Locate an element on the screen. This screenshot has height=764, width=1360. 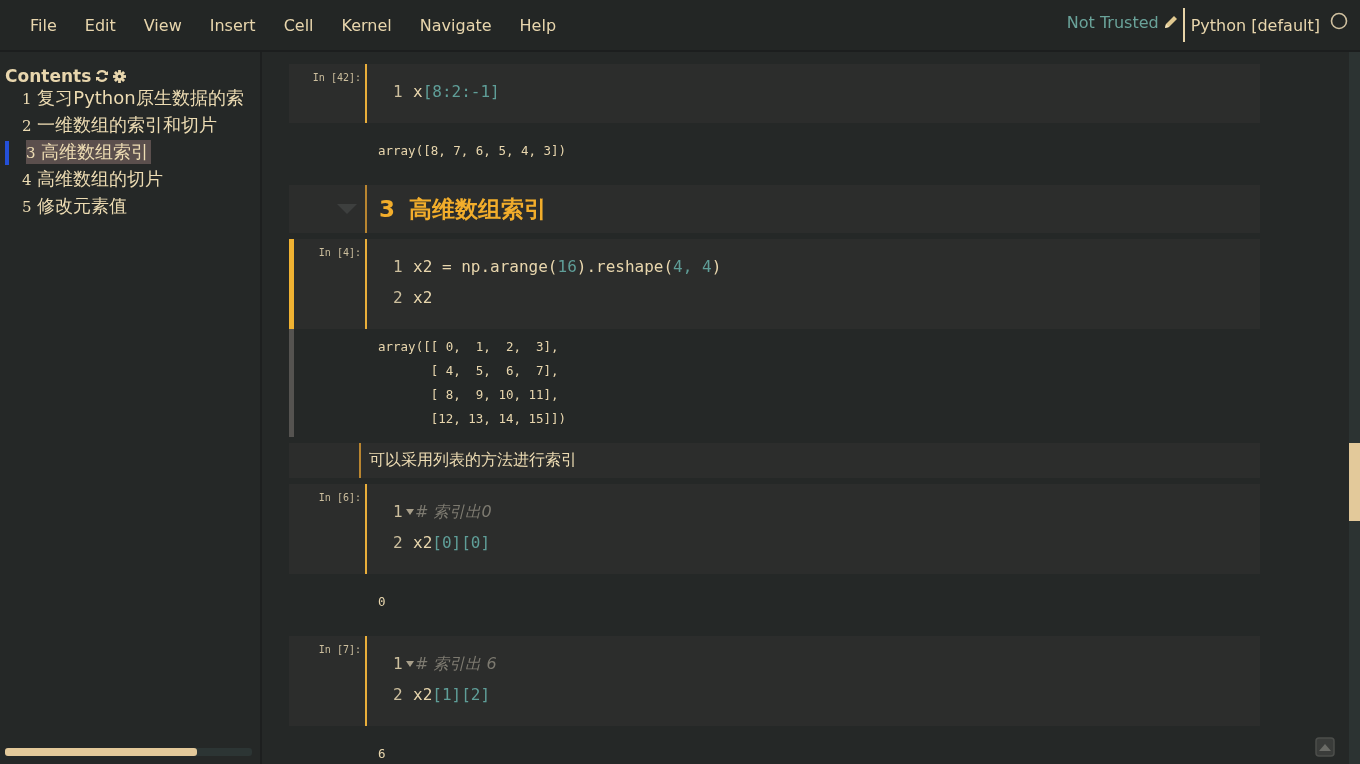
toc-title: Contents is located at coordinates (48, 76).